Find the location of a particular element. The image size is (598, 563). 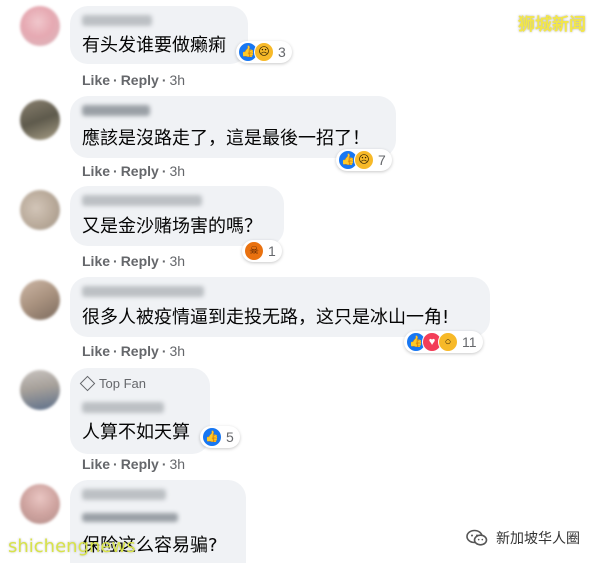

reaction-count: 11 is located at coordinates (469, 342).